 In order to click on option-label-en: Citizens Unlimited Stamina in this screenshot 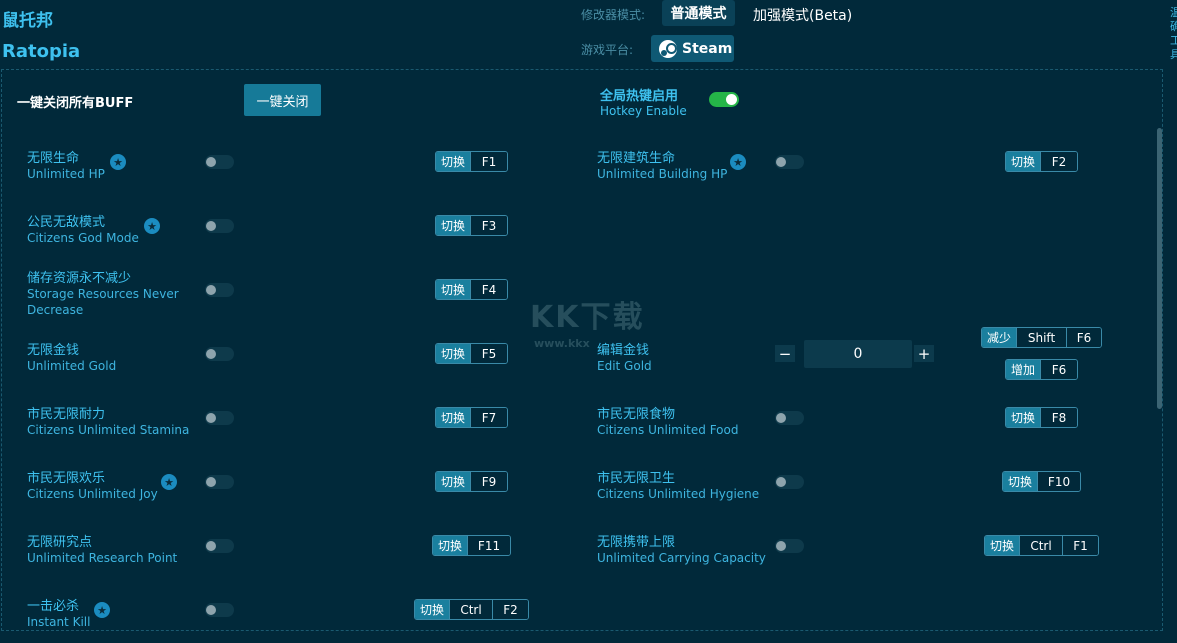, I will do `click(108, 430)`.